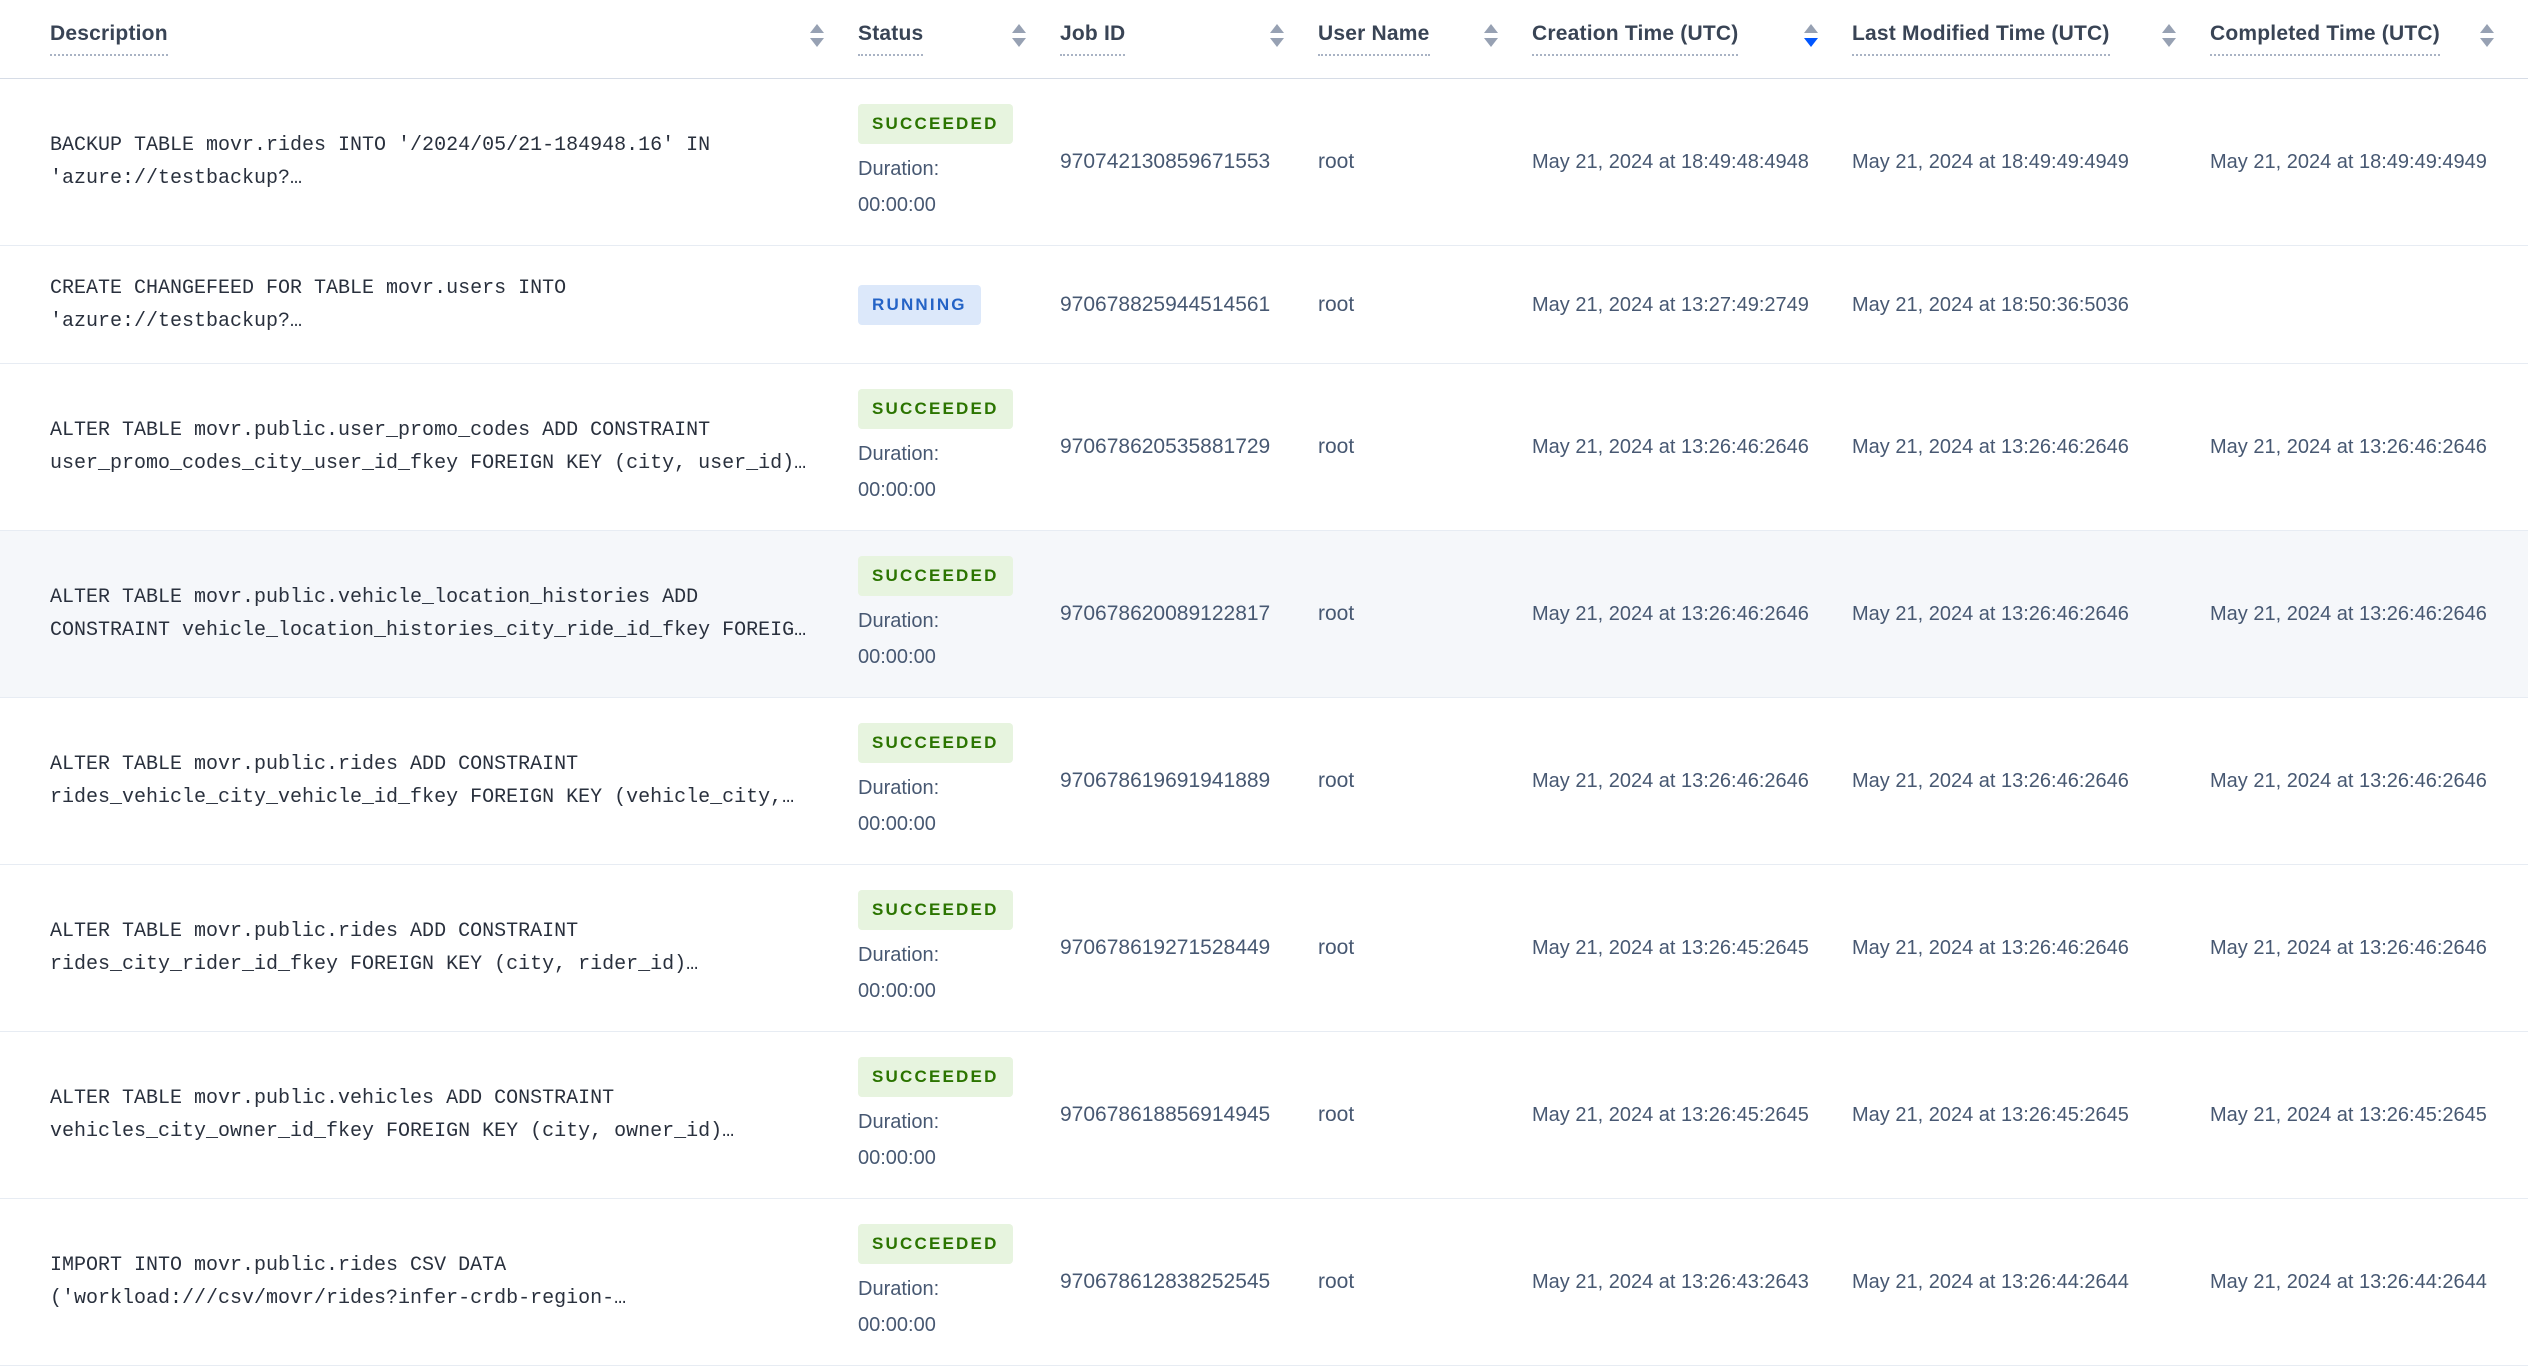  I want to click on column-header-description: Description, so click(454, 39).